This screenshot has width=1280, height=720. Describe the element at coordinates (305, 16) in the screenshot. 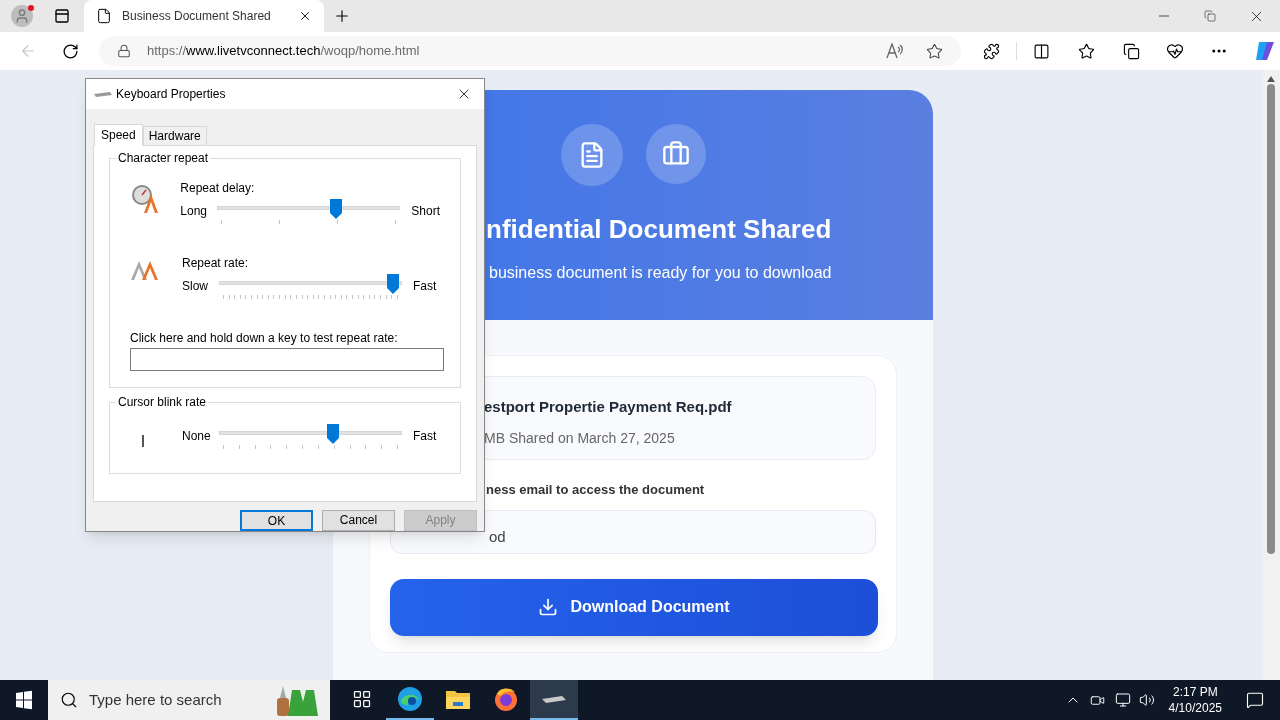

I see `close-tab-icon` at that location.